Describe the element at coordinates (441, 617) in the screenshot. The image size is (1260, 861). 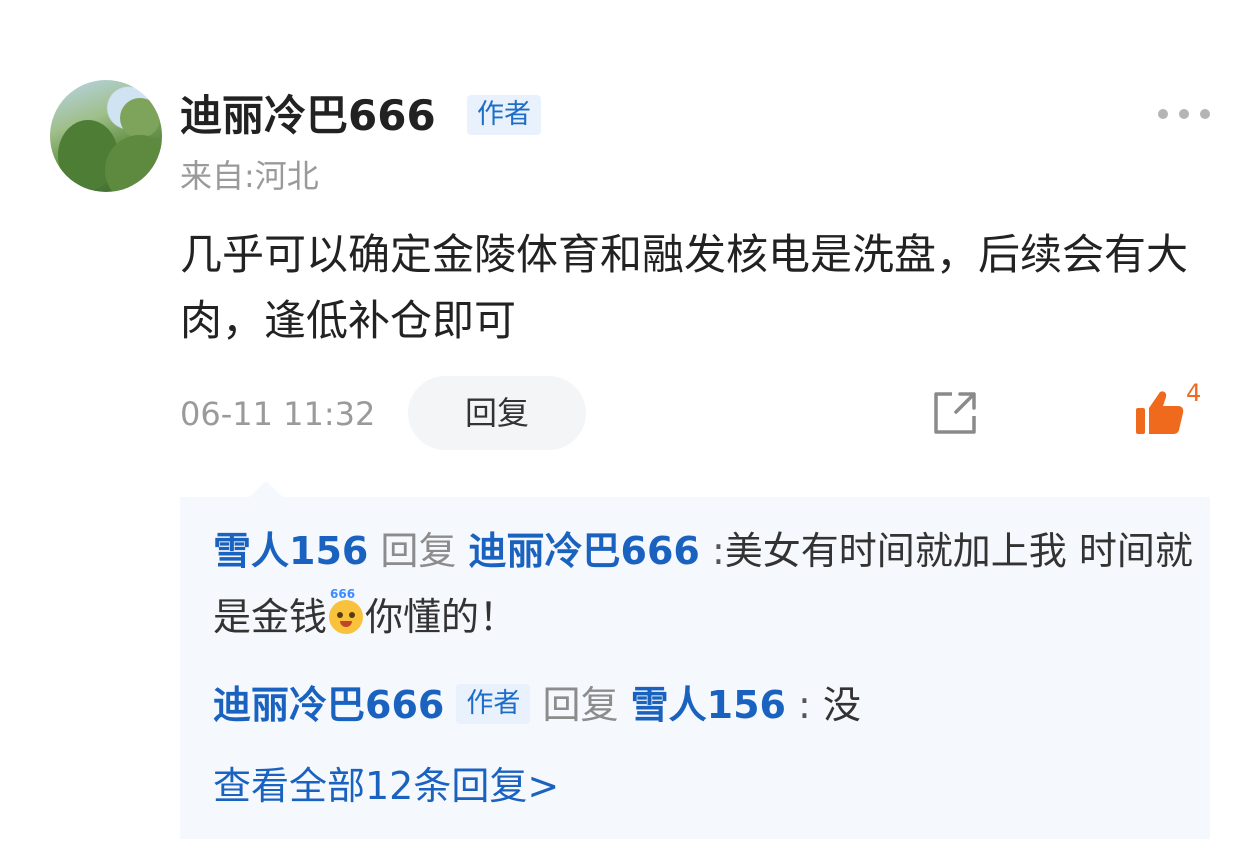
I see `reply-text-after: 你懂的！` at that location.